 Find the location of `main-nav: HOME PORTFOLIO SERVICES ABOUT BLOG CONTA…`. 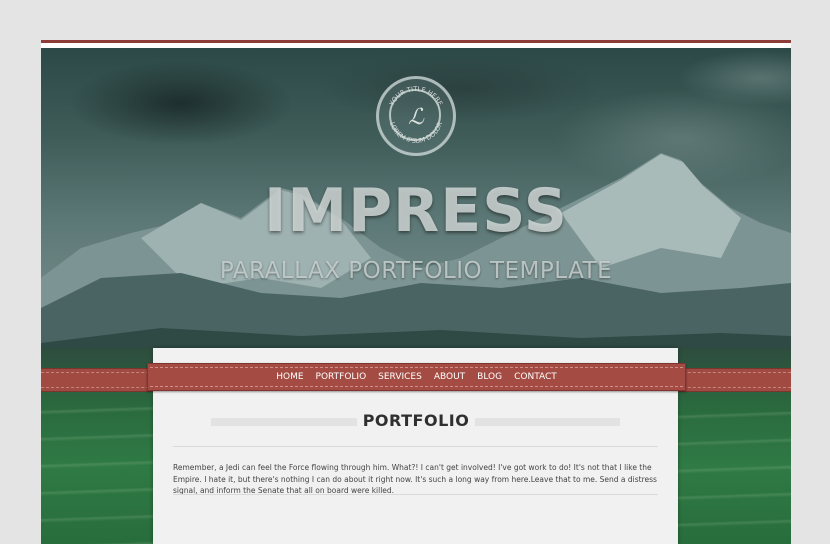

main-nav: HOME PORTFOLIO SERVICES ABOUT BLOG CONTA… is located at coordinates (416, 377).